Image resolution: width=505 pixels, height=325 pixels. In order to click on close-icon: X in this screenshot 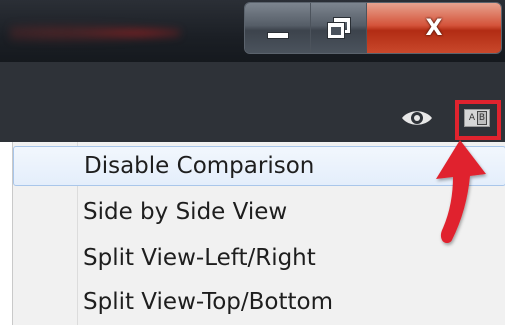, I will do `click(434, 28)`.